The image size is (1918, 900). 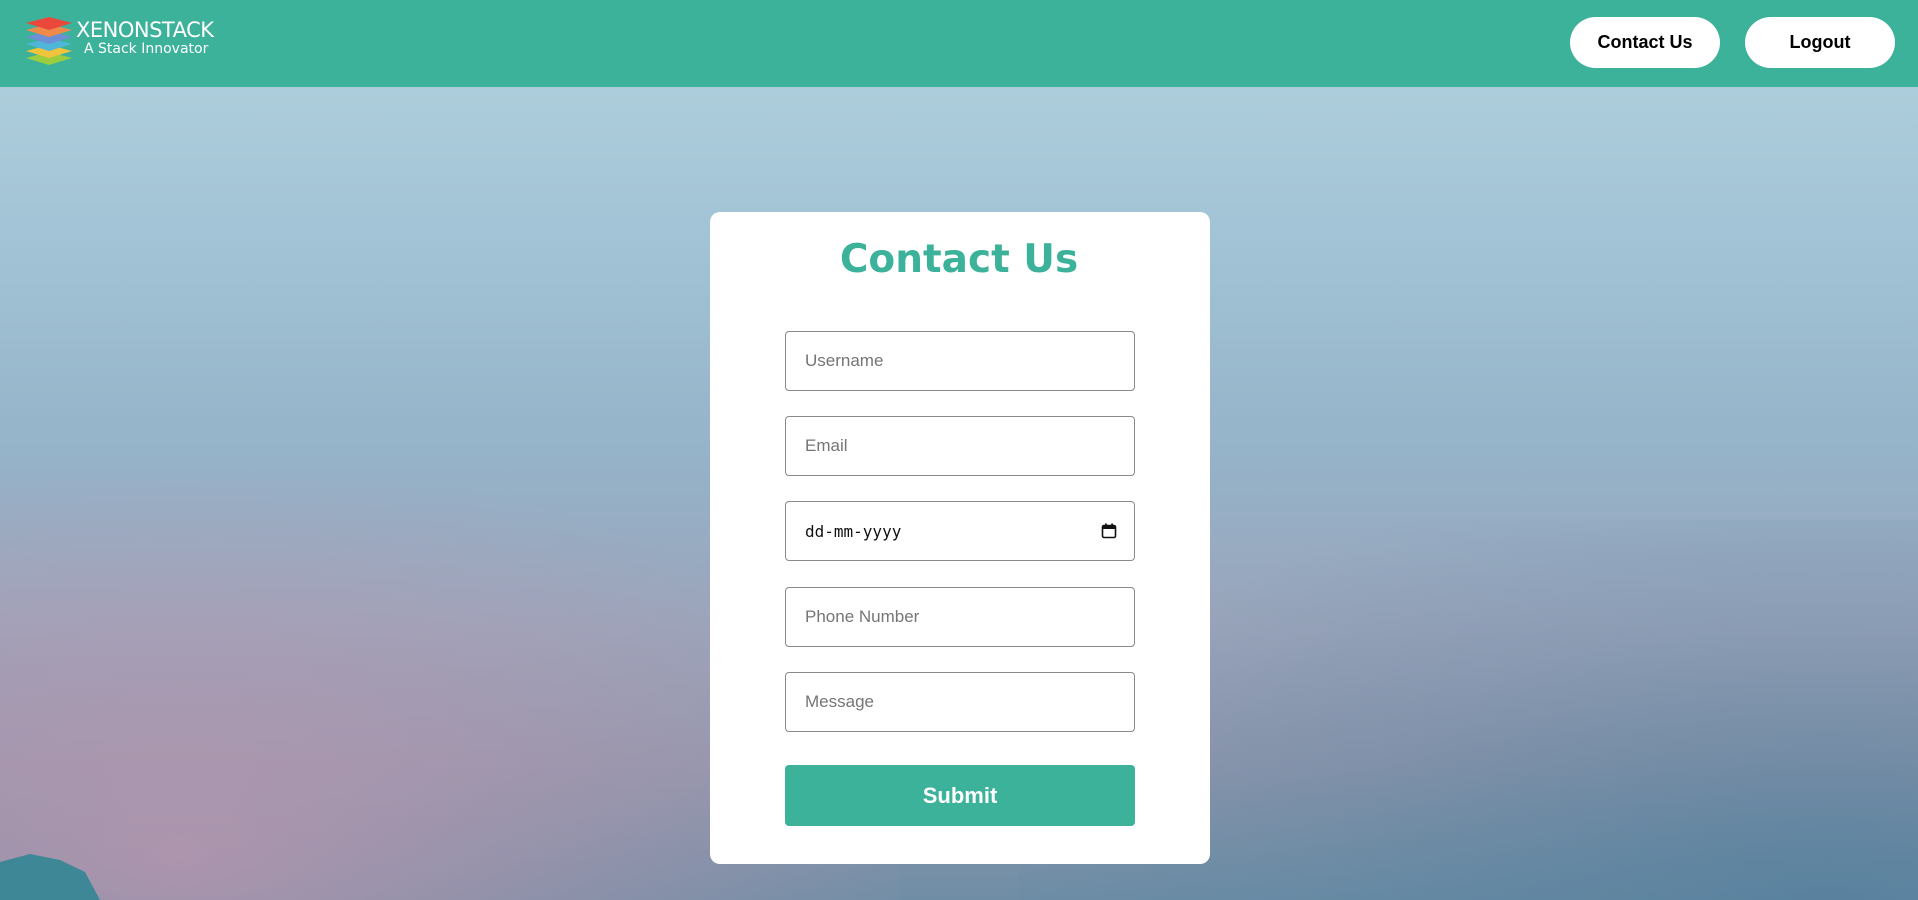 What do you see at coordinates (960, 446) in the screenshot?
I see `email-input` at bounding box center [960, 446].